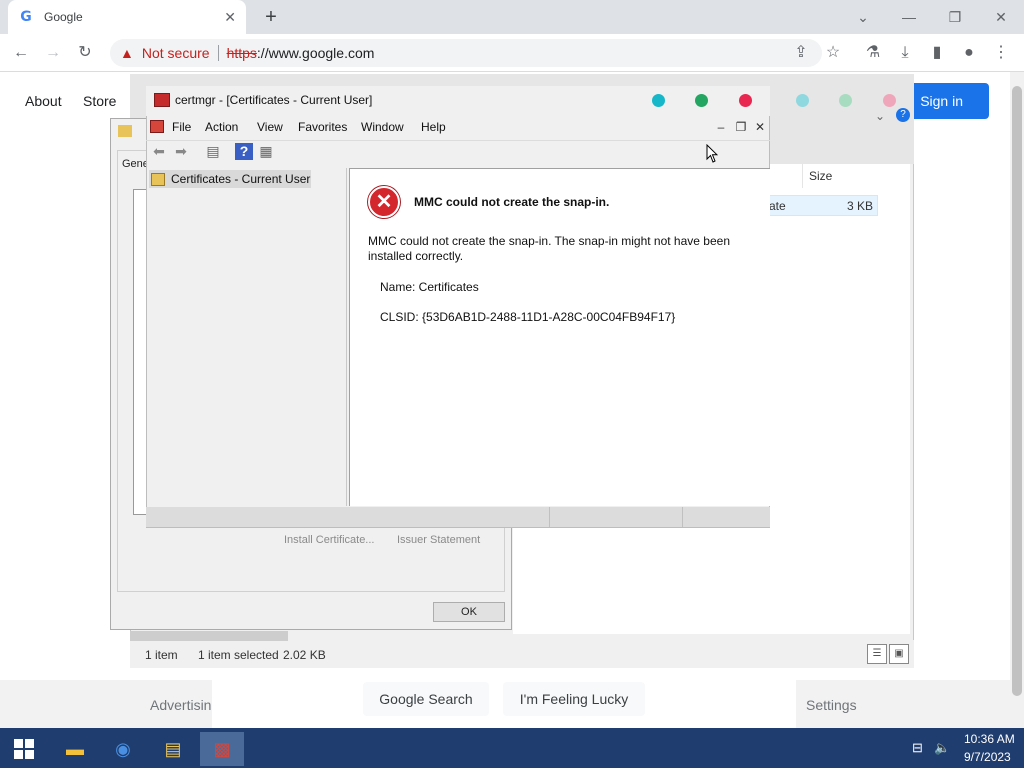  What do you see at coordinates (909, 17) in the screenshot?
I see `minimize-button: —` at bounding box center [909, 17].